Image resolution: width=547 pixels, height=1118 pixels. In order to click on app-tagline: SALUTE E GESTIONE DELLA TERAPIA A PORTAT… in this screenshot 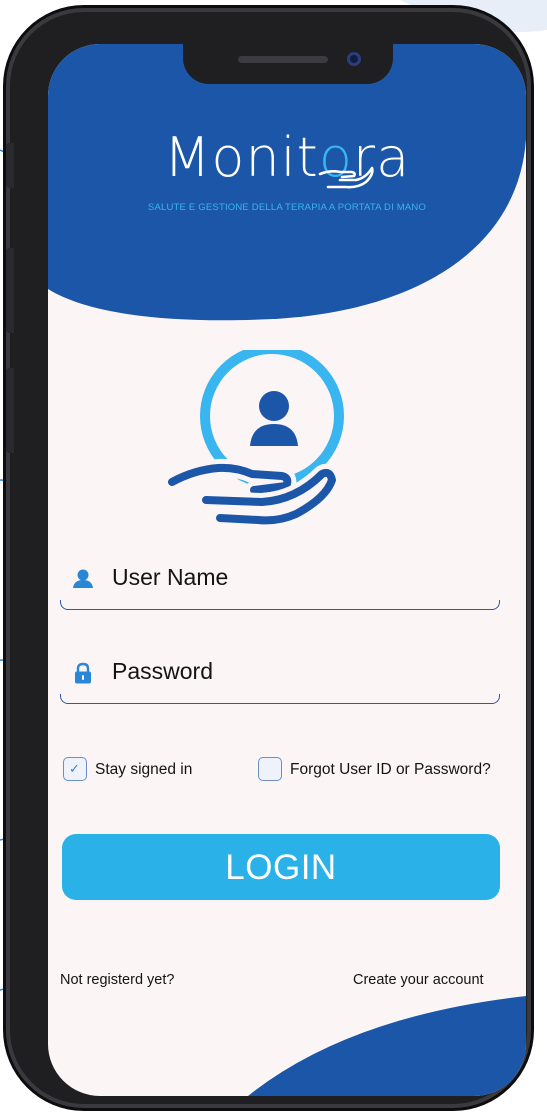, I will do `click(287, 207)`.